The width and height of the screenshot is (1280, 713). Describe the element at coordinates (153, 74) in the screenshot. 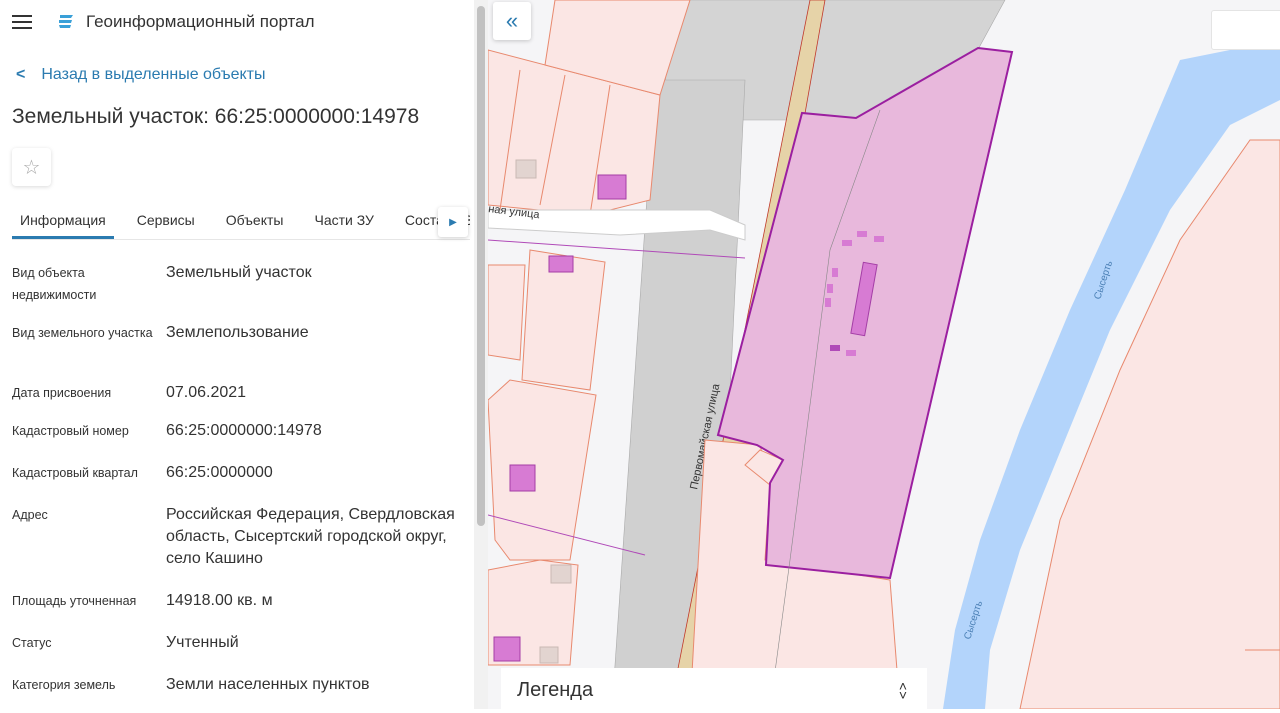

I see `back-link-label: Назад в выделенные объекты` at that location.